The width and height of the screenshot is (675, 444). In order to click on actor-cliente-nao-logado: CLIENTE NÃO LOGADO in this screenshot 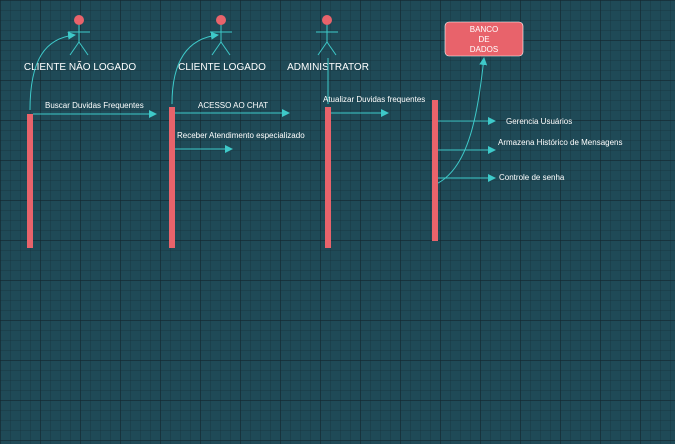, I will do `click(80, 44)`.